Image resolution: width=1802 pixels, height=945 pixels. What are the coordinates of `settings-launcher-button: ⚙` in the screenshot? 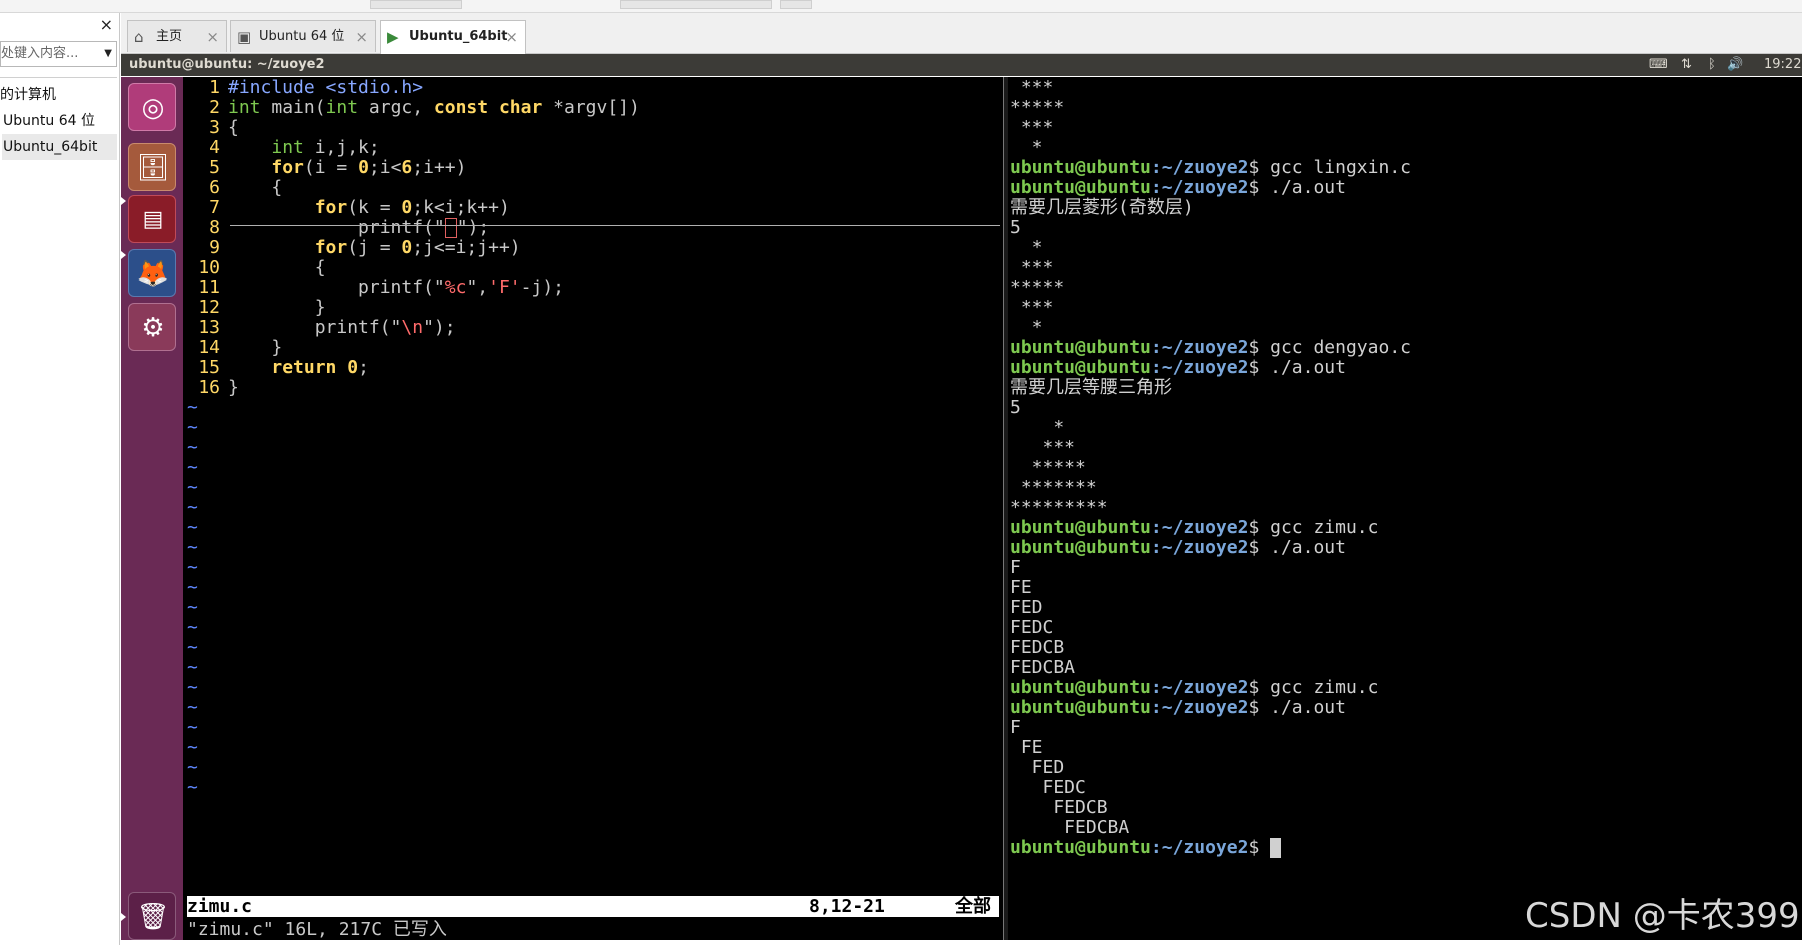 It's located at (152, 327).